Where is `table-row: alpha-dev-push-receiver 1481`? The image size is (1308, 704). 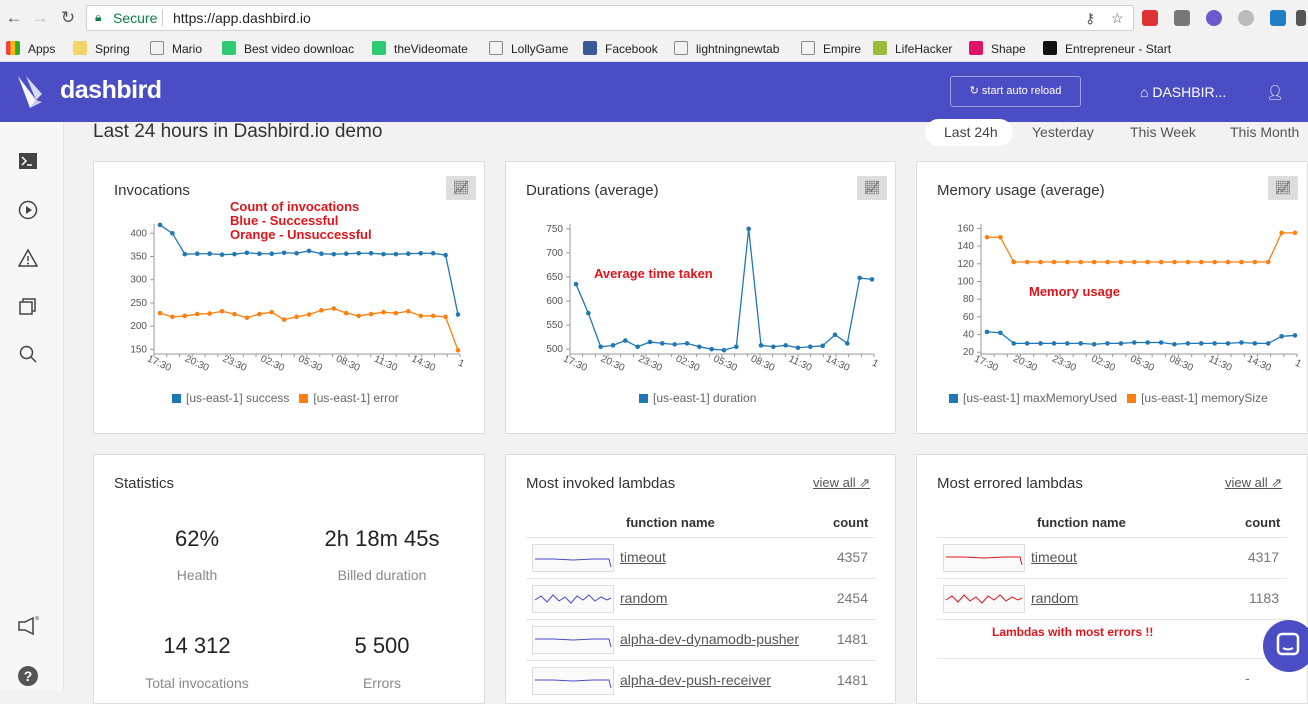
table-row: alpha-dev-push-receiver 1481 is located at coordinates (701, 680).